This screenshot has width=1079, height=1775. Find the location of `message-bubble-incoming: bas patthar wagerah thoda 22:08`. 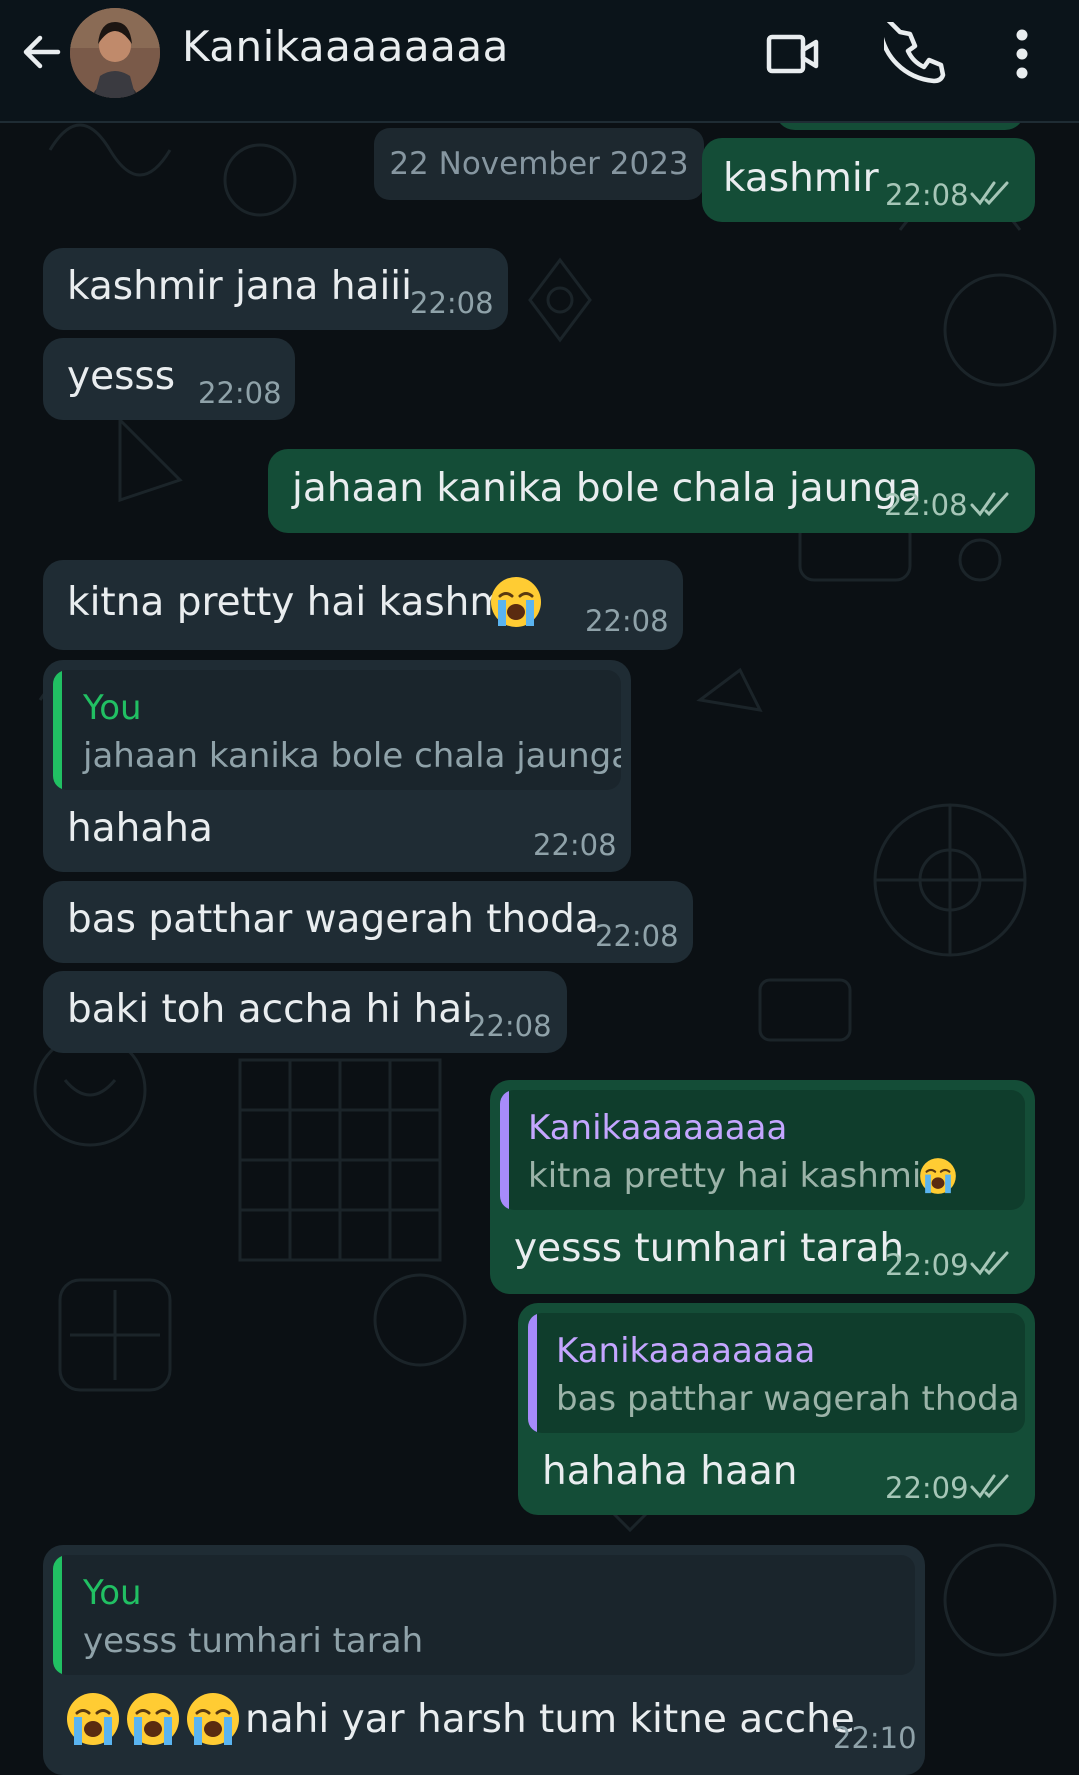

message-bubble-incoming: bas patthar wagerah thoda 22:08 is located at coordinates (368, 922).